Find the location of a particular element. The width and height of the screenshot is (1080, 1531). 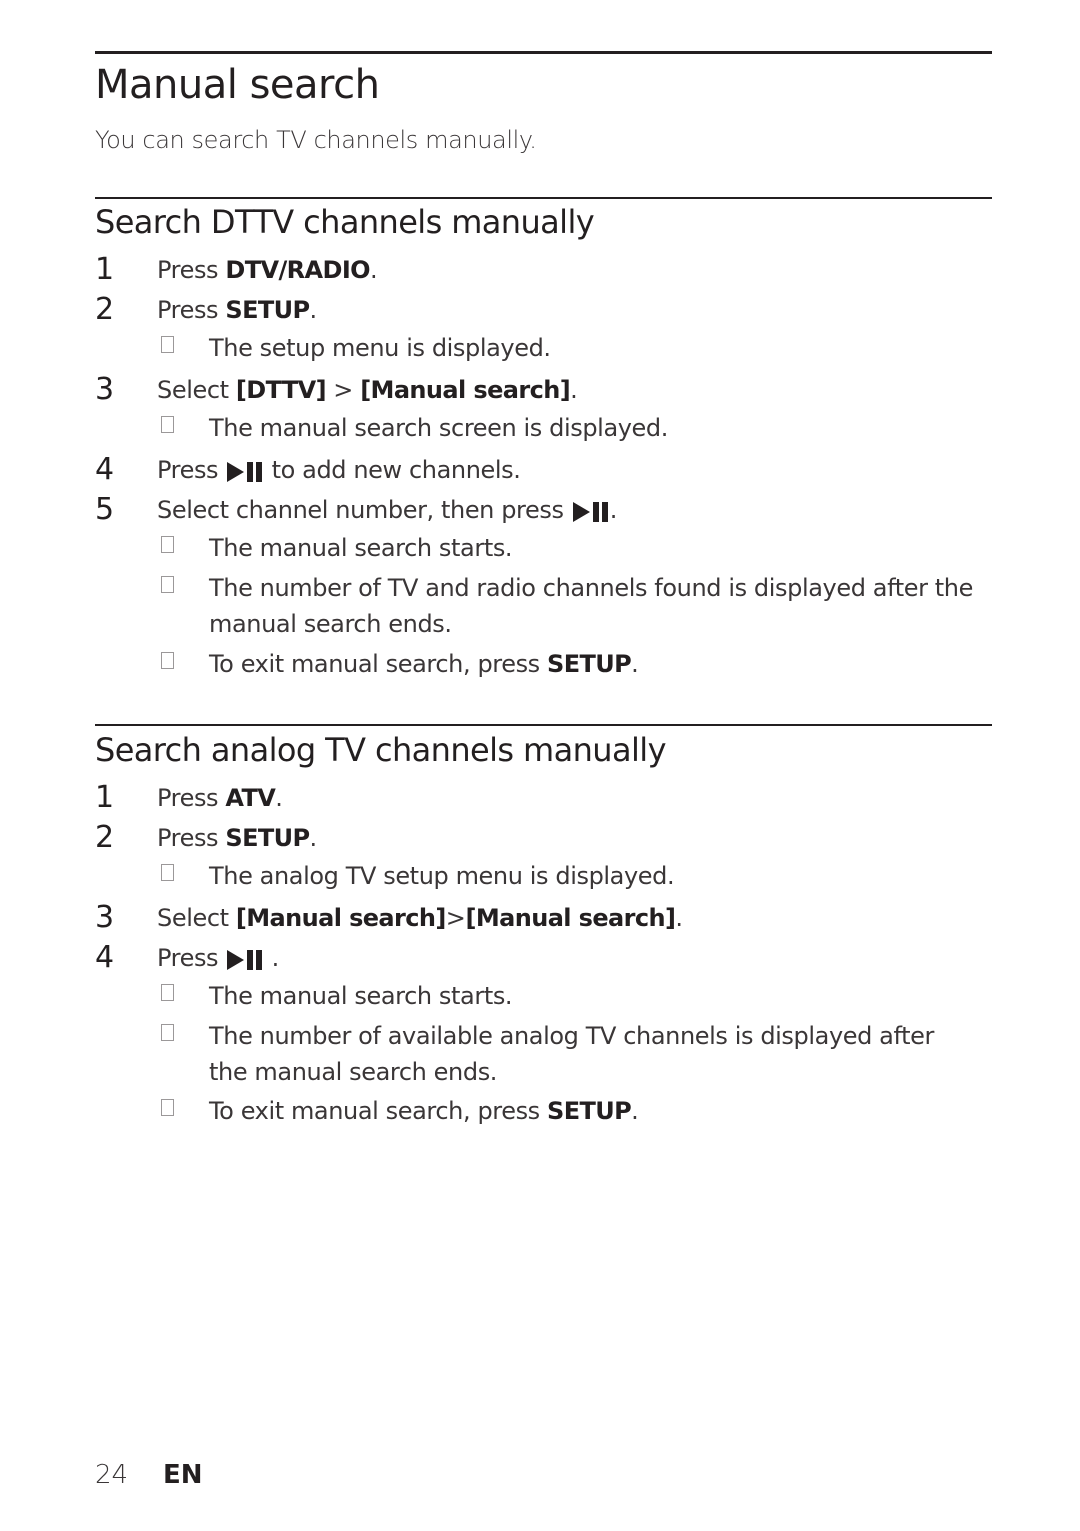

page-footer: 24 EN is located at coordinates (149, 1475).